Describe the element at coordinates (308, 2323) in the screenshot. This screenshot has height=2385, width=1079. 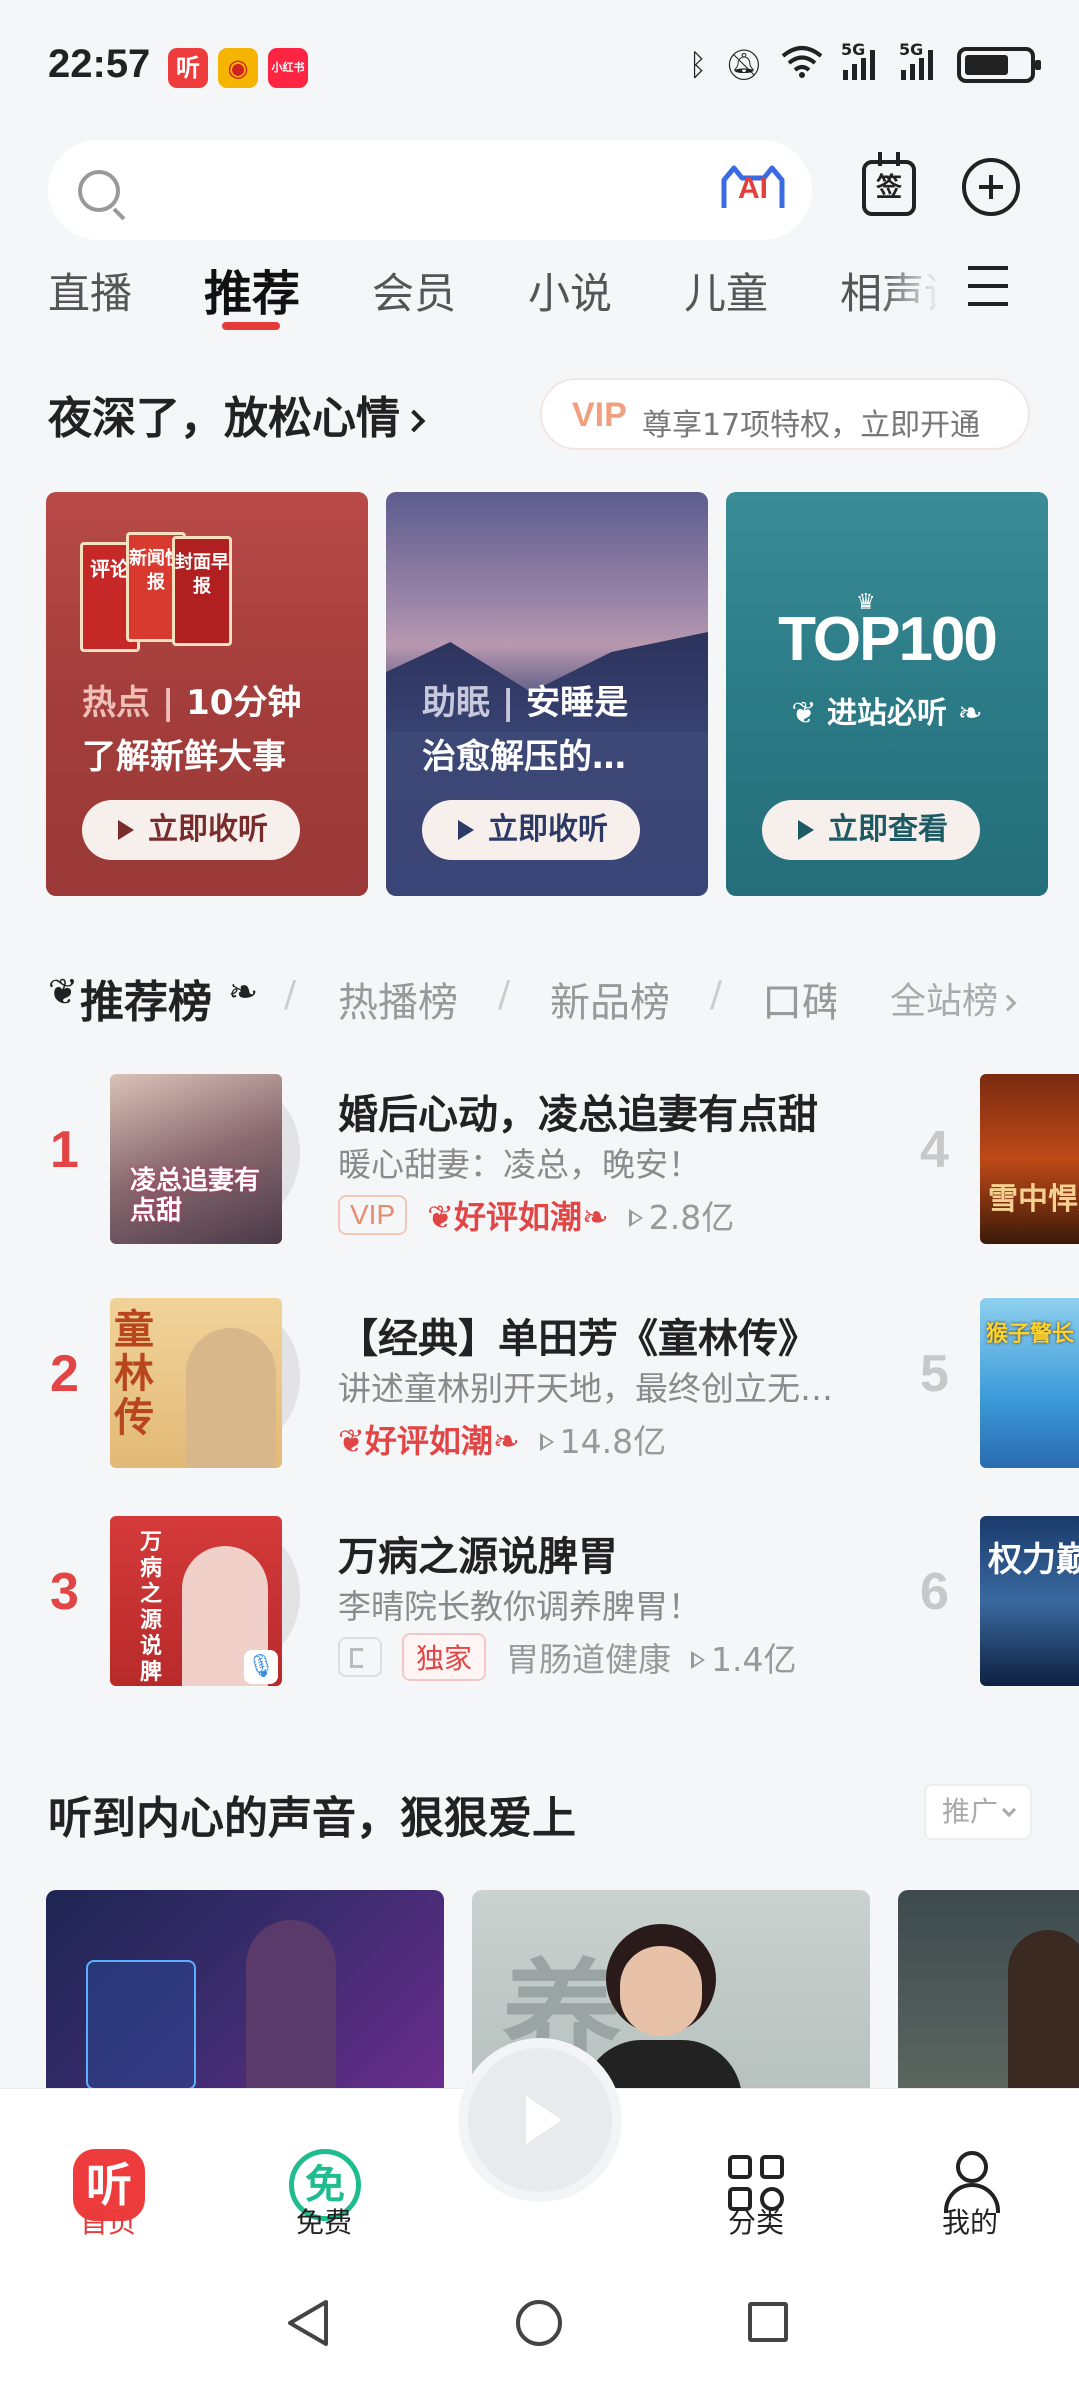
I see `back-icon` at that location.